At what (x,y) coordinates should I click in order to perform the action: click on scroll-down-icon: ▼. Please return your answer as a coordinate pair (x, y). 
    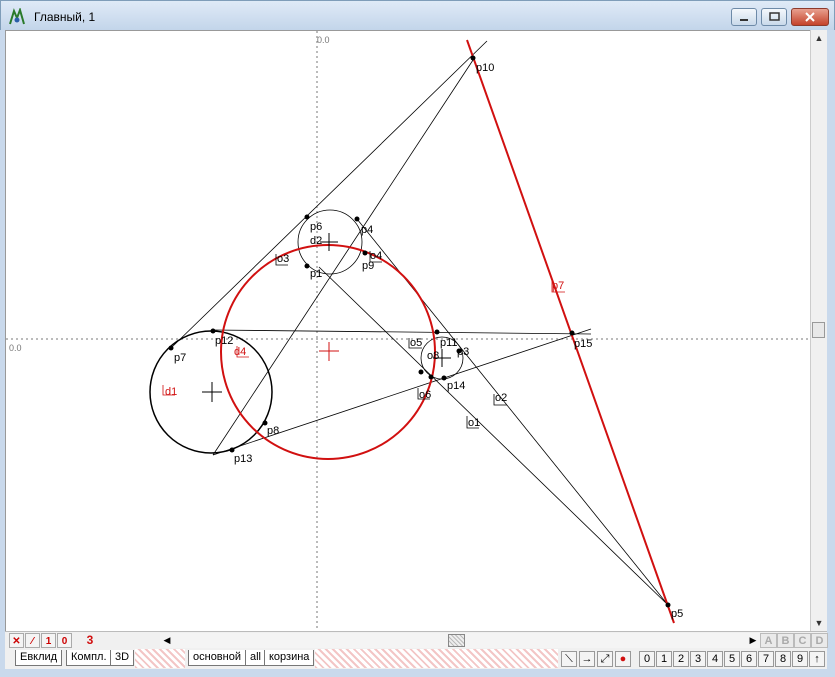
    Looking at the image, I should click on (819, 623).